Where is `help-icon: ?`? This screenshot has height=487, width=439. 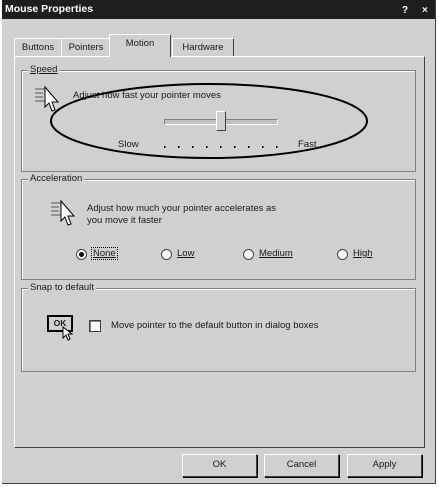 help-icon: ? is located at coordinates (405, 10).